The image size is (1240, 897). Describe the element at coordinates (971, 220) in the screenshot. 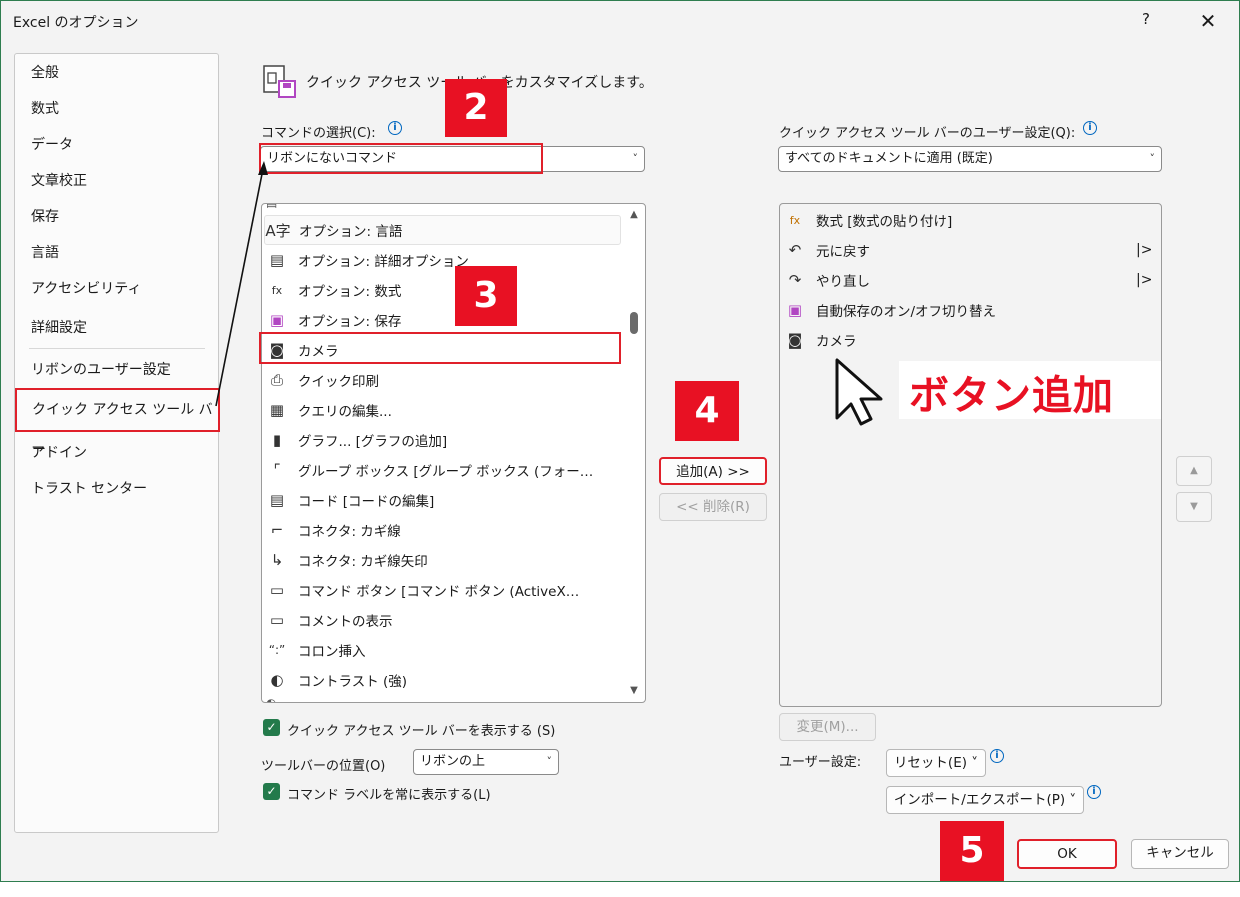

I see `qat-list-item: fx 数式 [数式の貼り付け]` at that location.